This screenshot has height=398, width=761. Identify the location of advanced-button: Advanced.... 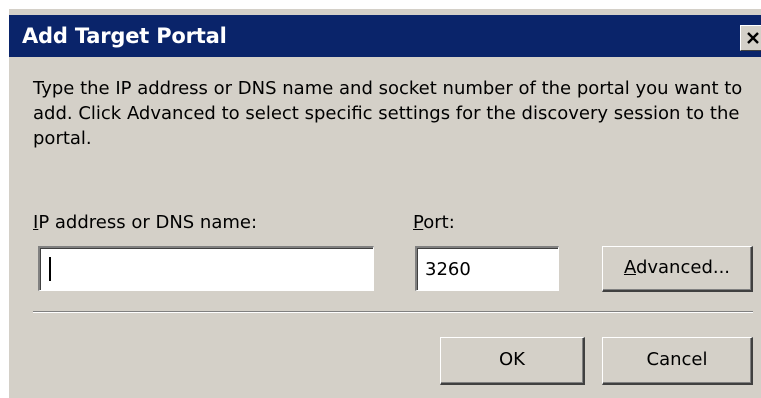
(677, 269).